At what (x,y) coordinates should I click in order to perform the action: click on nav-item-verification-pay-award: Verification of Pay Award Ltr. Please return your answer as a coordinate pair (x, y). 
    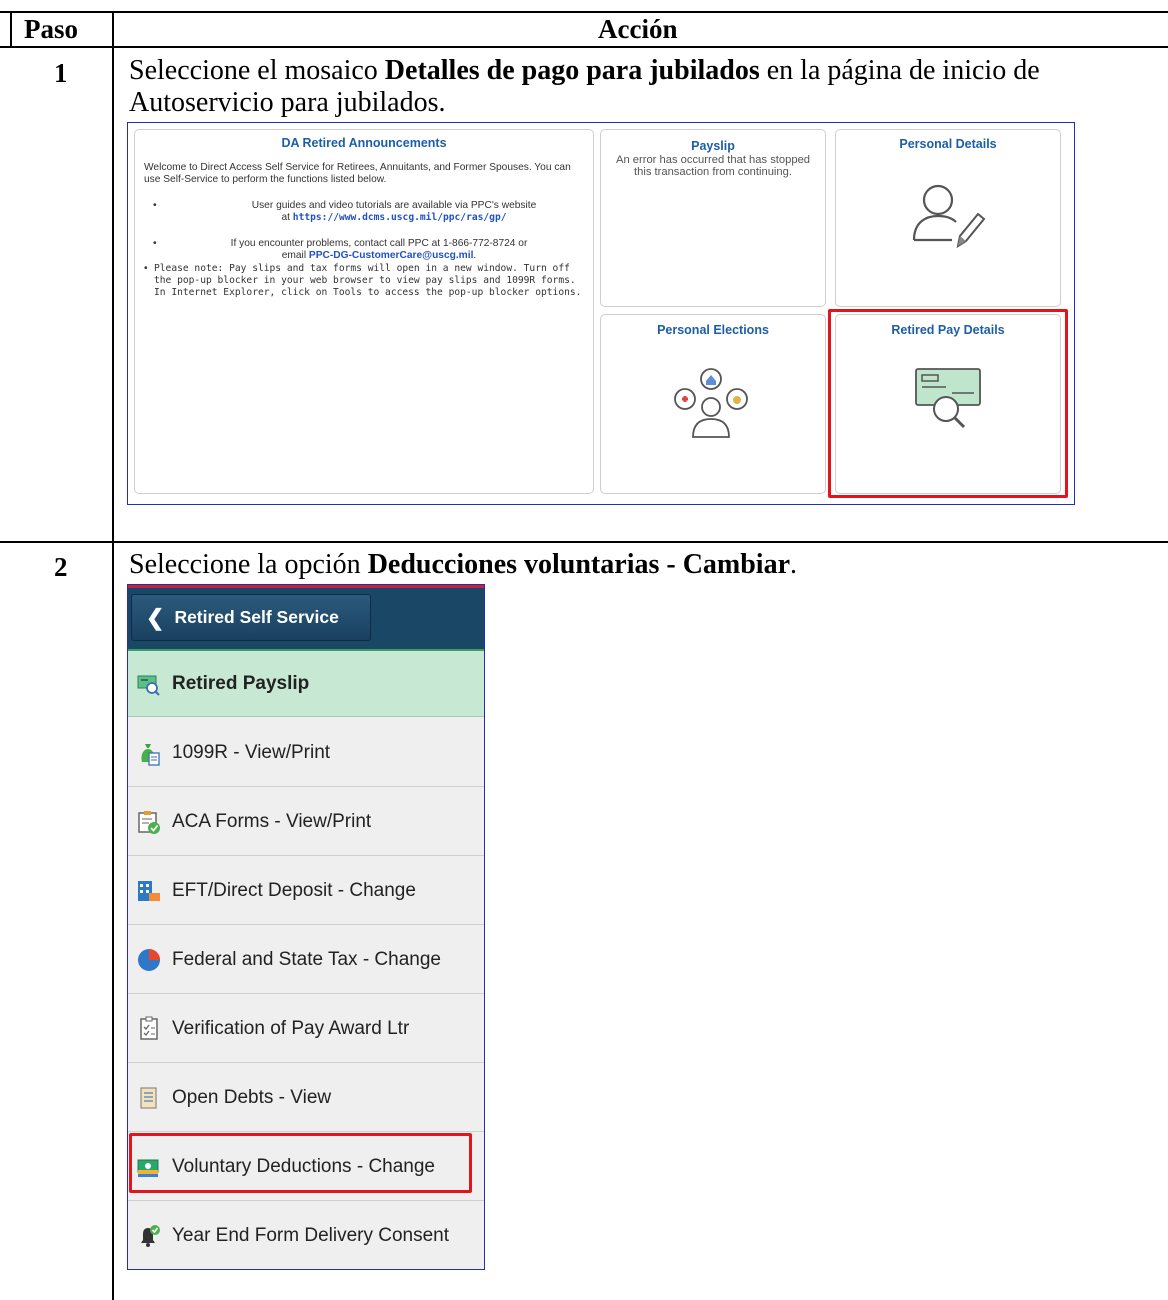
    Looking at the image, I should click on (306, 1029).